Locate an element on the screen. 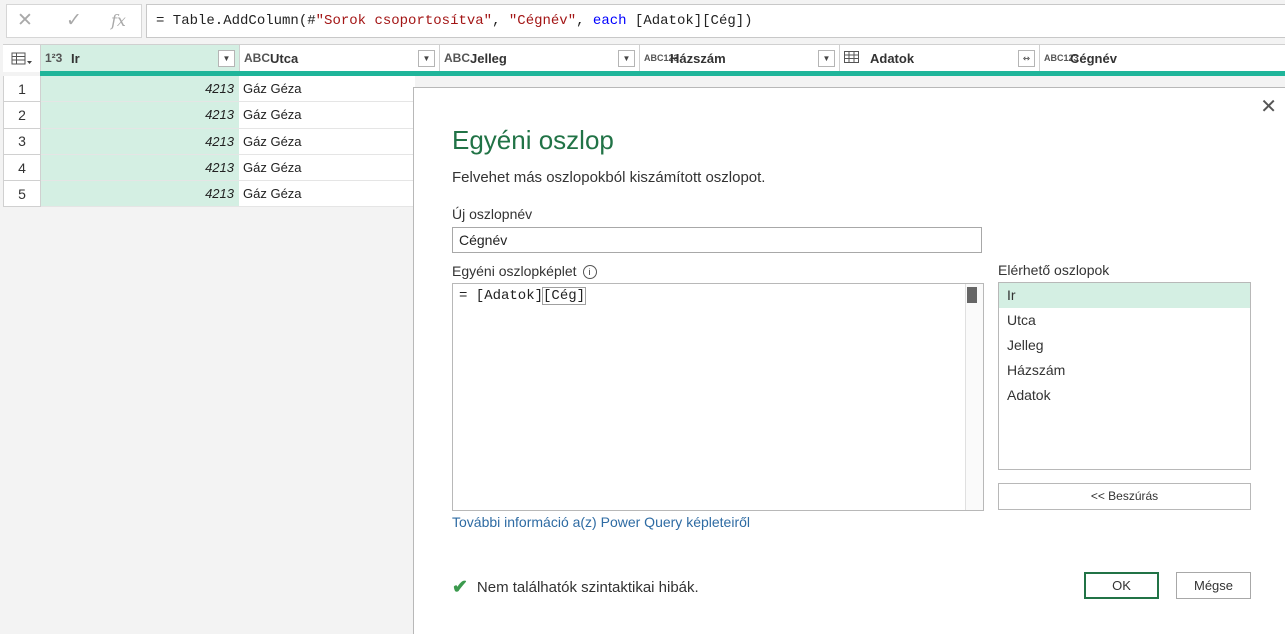  list-item: Utca is located at coordinates (1124, 320).